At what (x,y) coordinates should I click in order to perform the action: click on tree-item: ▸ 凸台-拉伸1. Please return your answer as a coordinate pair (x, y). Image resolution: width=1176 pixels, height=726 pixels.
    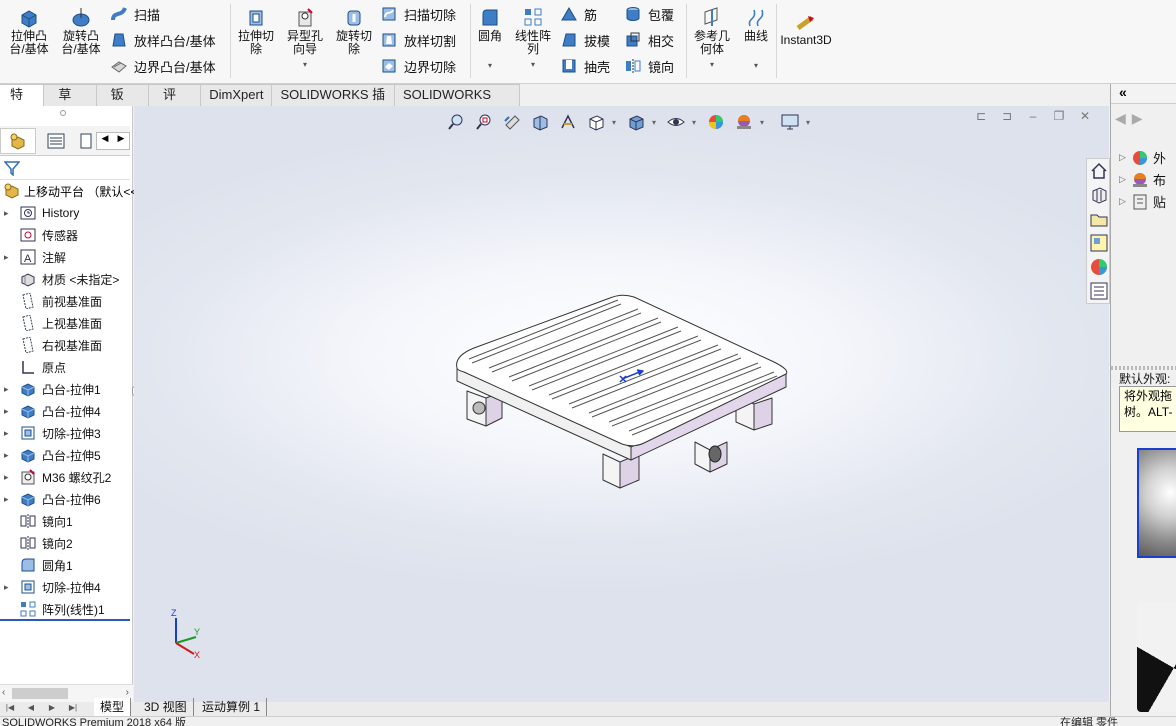
    Looking at the image, I should click on (66, 389).